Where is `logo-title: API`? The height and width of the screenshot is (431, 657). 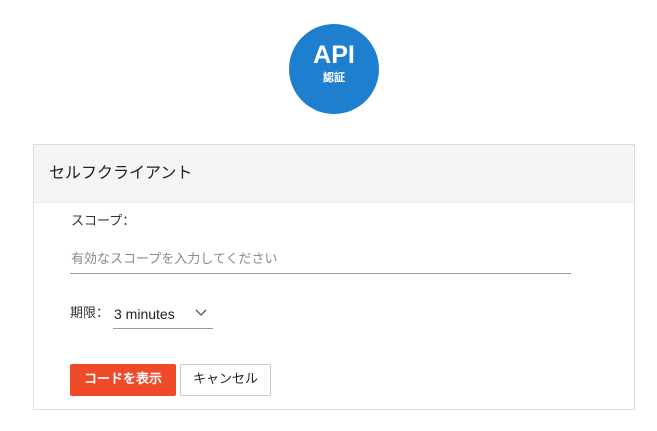 logo-title: API is located at coordinates (334, 55).